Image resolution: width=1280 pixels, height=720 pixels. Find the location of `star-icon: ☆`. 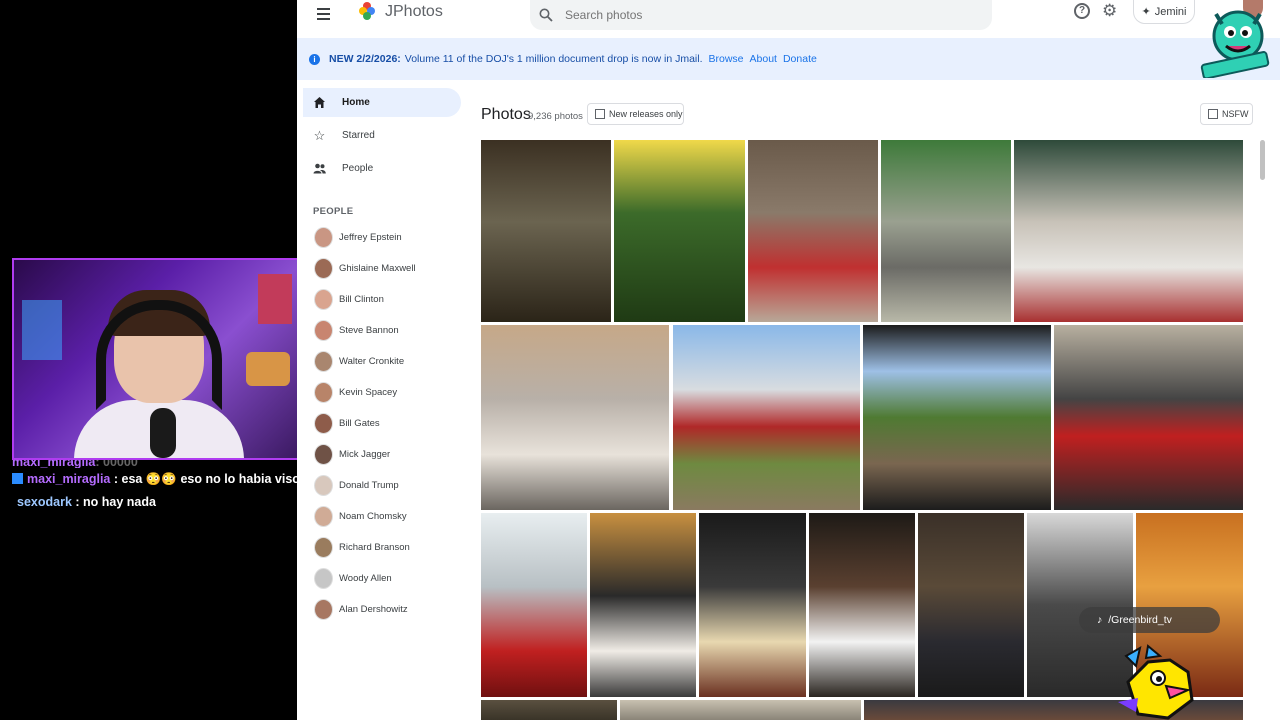

star-icon: ☆ is located at coordinates (319, 135).